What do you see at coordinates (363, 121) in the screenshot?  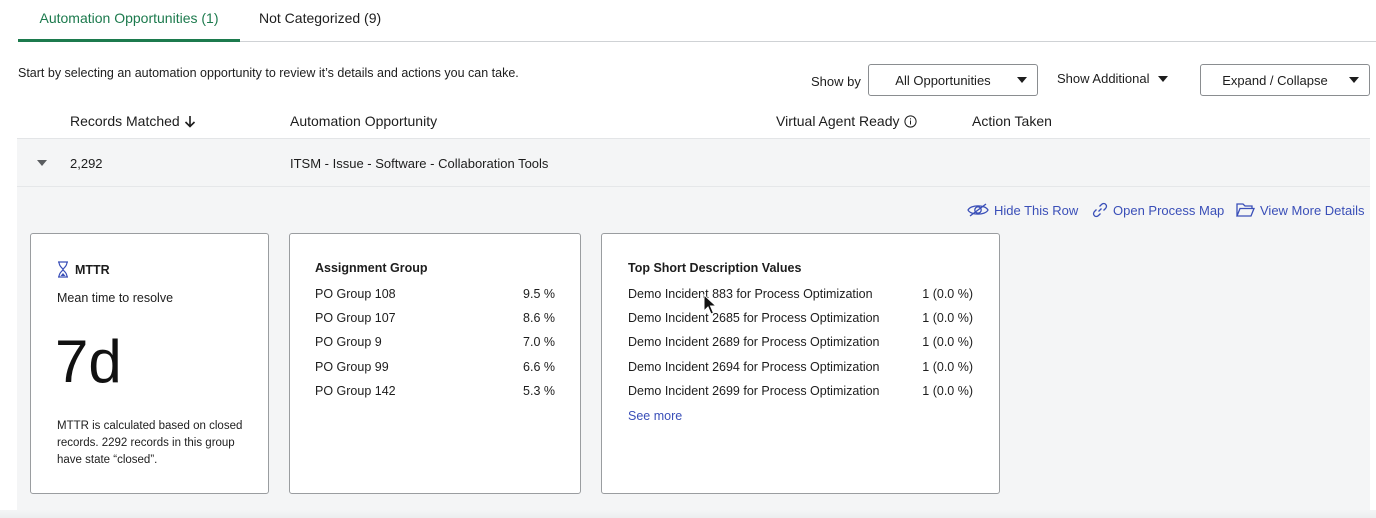 I see `column-header-automation-opportunity: Automation Opportunity` at bounding box center [363, 121].